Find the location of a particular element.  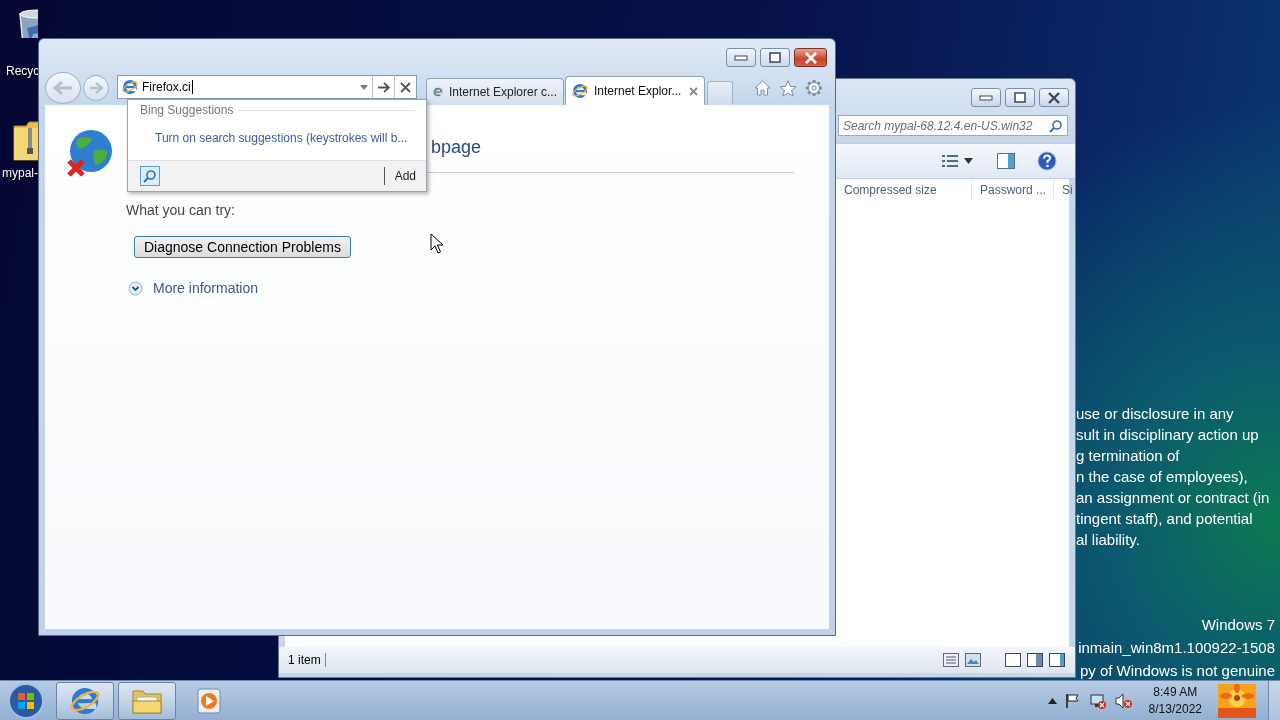

zip-folder-icon is located at coordinates (25, 140).